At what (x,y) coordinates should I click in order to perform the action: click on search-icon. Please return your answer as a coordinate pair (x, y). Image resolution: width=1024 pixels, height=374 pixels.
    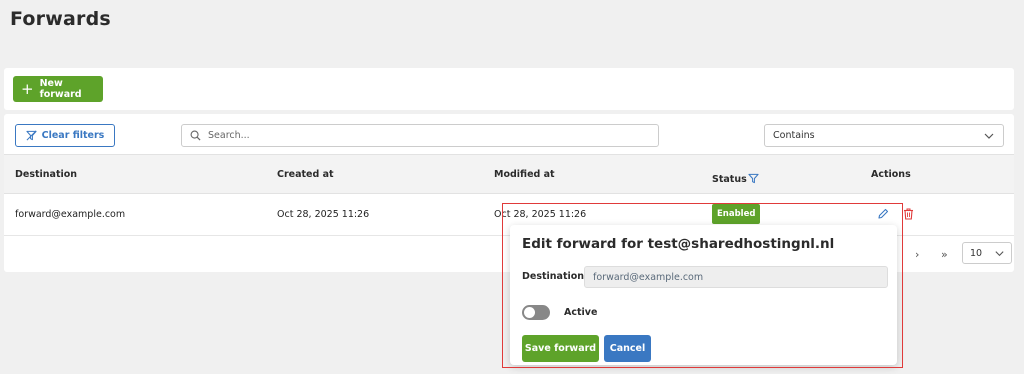
    Looking at the image, I should click on (195, 135).